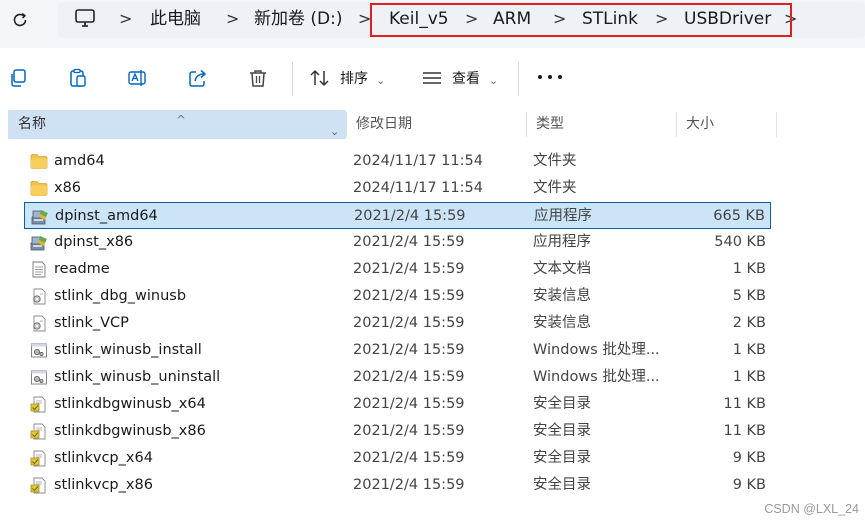  What do you see at coordinates (298, 19) in the screenshot?
I see `breadcrumb-drive-d: 新加卷 (D:)` at bounding box center [298, 19].